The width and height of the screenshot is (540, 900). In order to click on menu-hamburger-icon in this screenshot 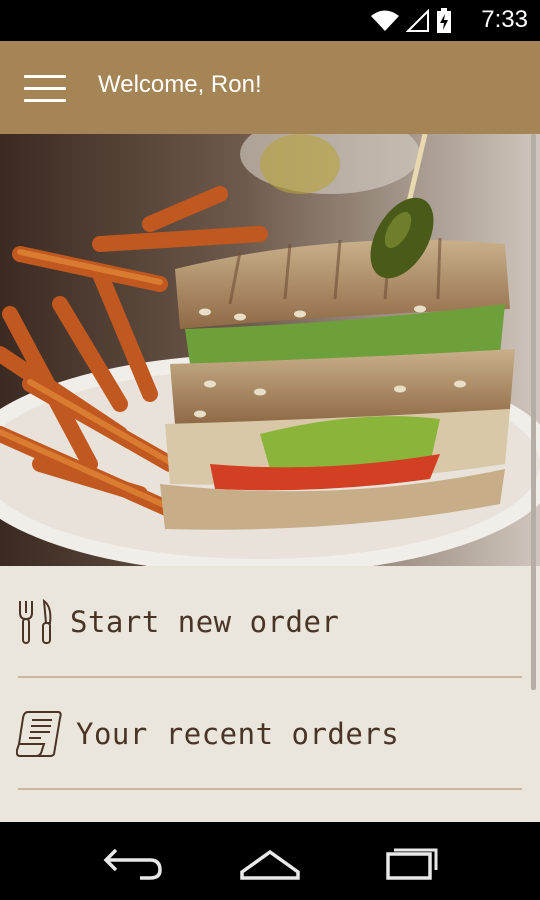, I will do `click(45, 89)`.